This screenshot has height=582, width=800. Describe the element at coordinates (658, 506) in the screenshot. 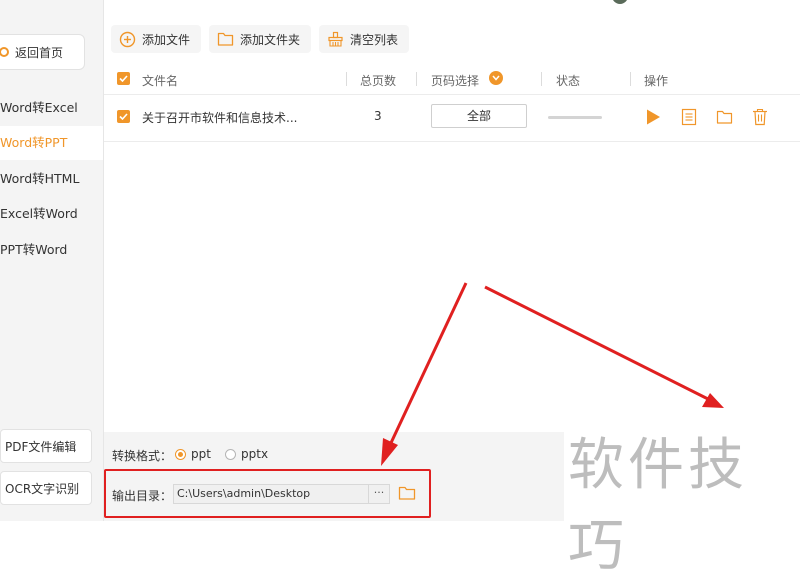

I see `watermark: 软件技巧` at that location.